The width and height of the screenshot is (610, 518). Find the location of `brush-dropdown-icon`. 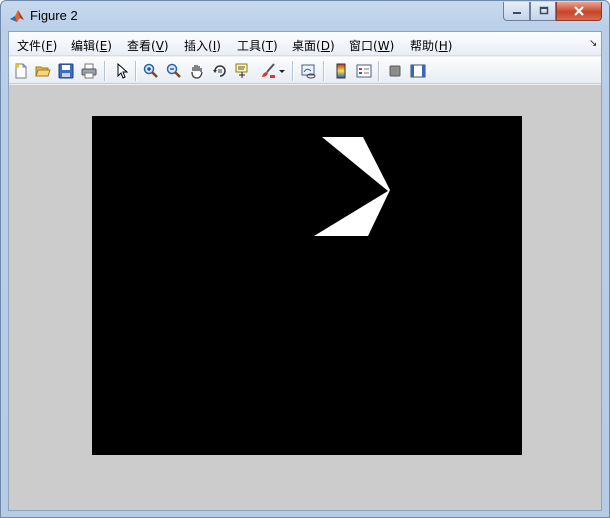

brush-dropdown-icon is located at coordinates (282, 71).